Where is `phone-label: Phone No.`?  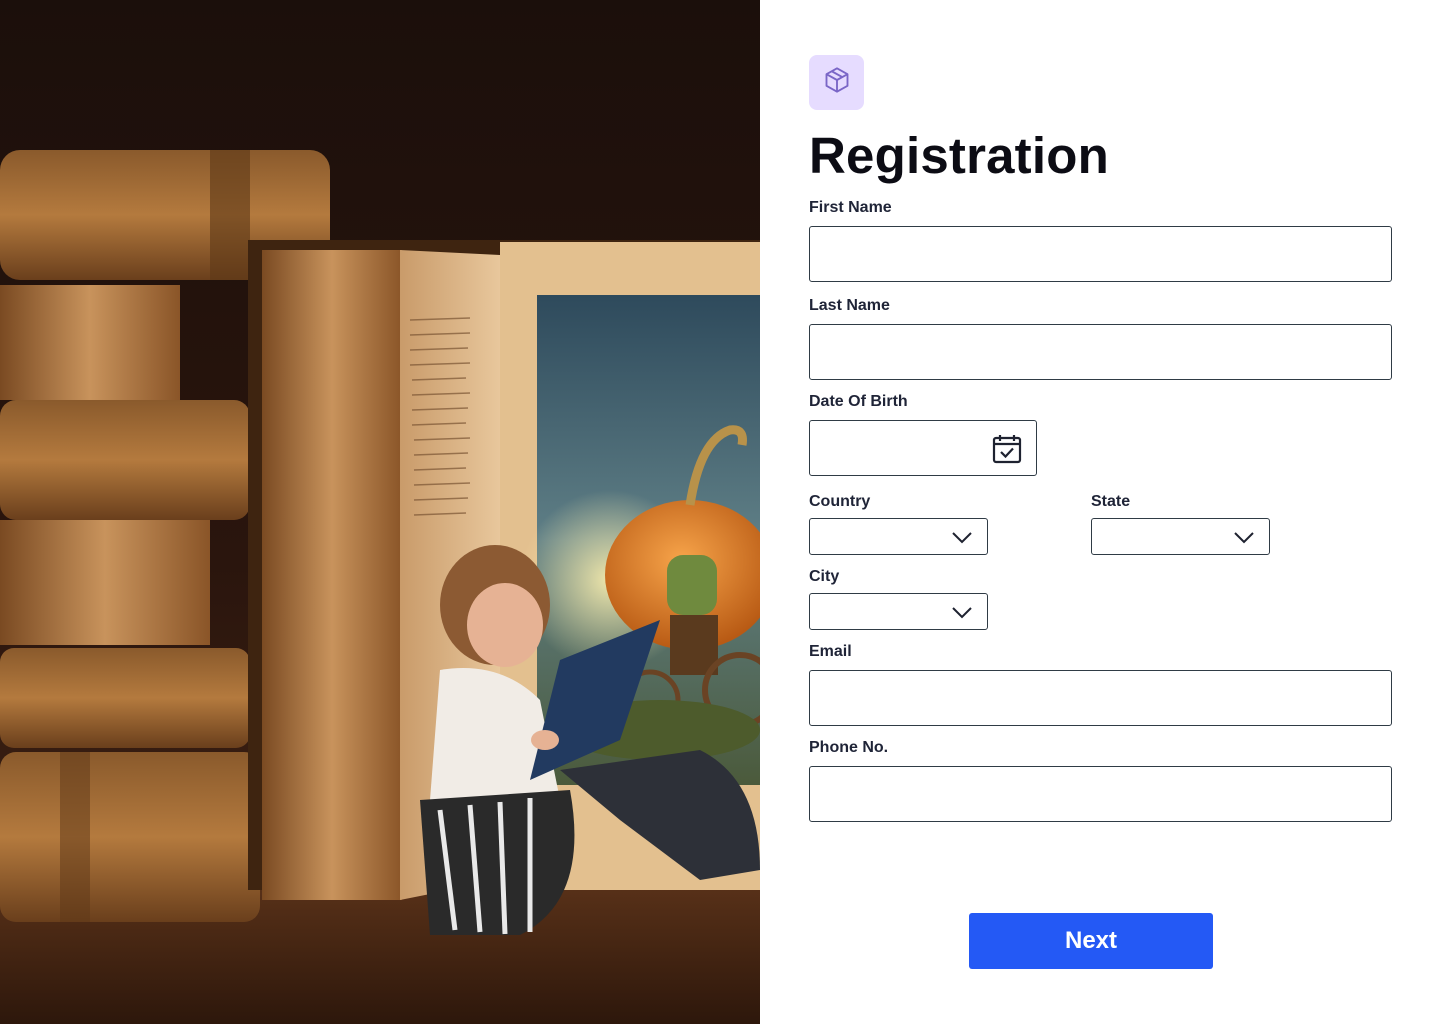 phone-label: Phone No. is located at coordinates (849, 747).